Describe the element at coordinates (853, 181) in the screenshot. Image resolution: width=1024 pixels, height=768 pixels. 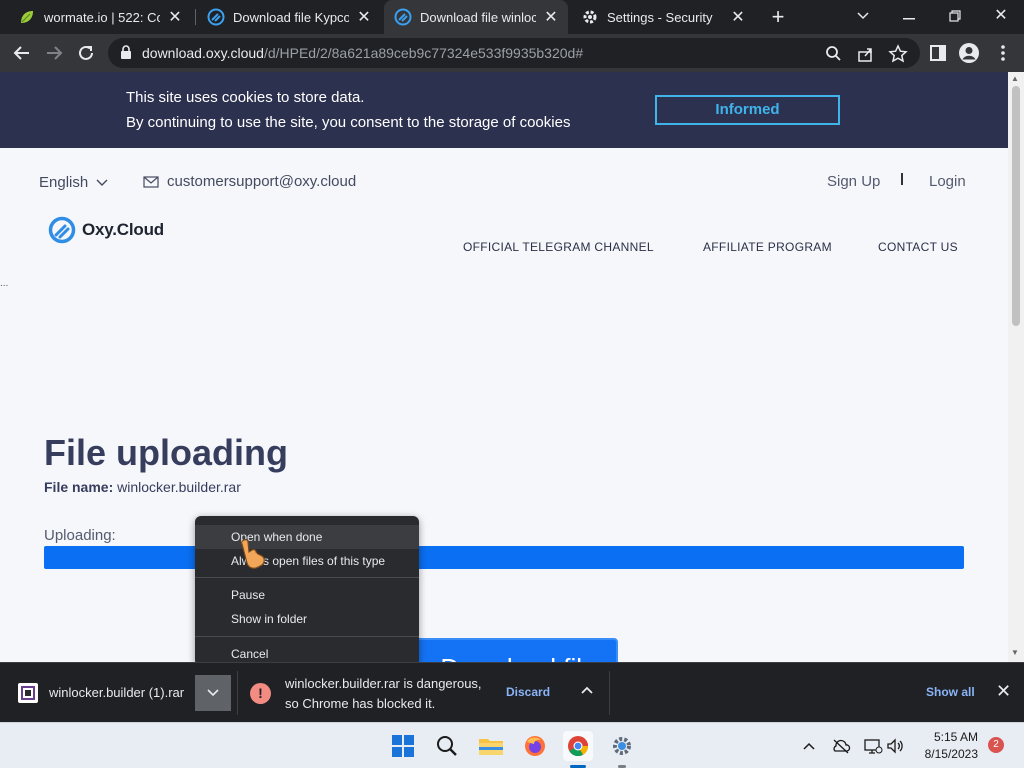
I see `signup-link: Sign Up` at that location.